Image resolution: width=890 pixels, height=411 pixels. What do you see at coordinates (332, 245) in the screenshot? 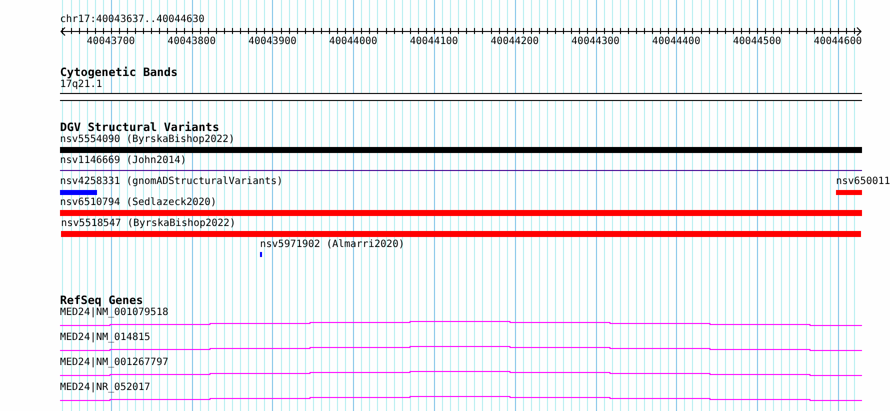
I see `variant-label: nsv5971902 (Almarri2020)` at bounding box center [332, 245].